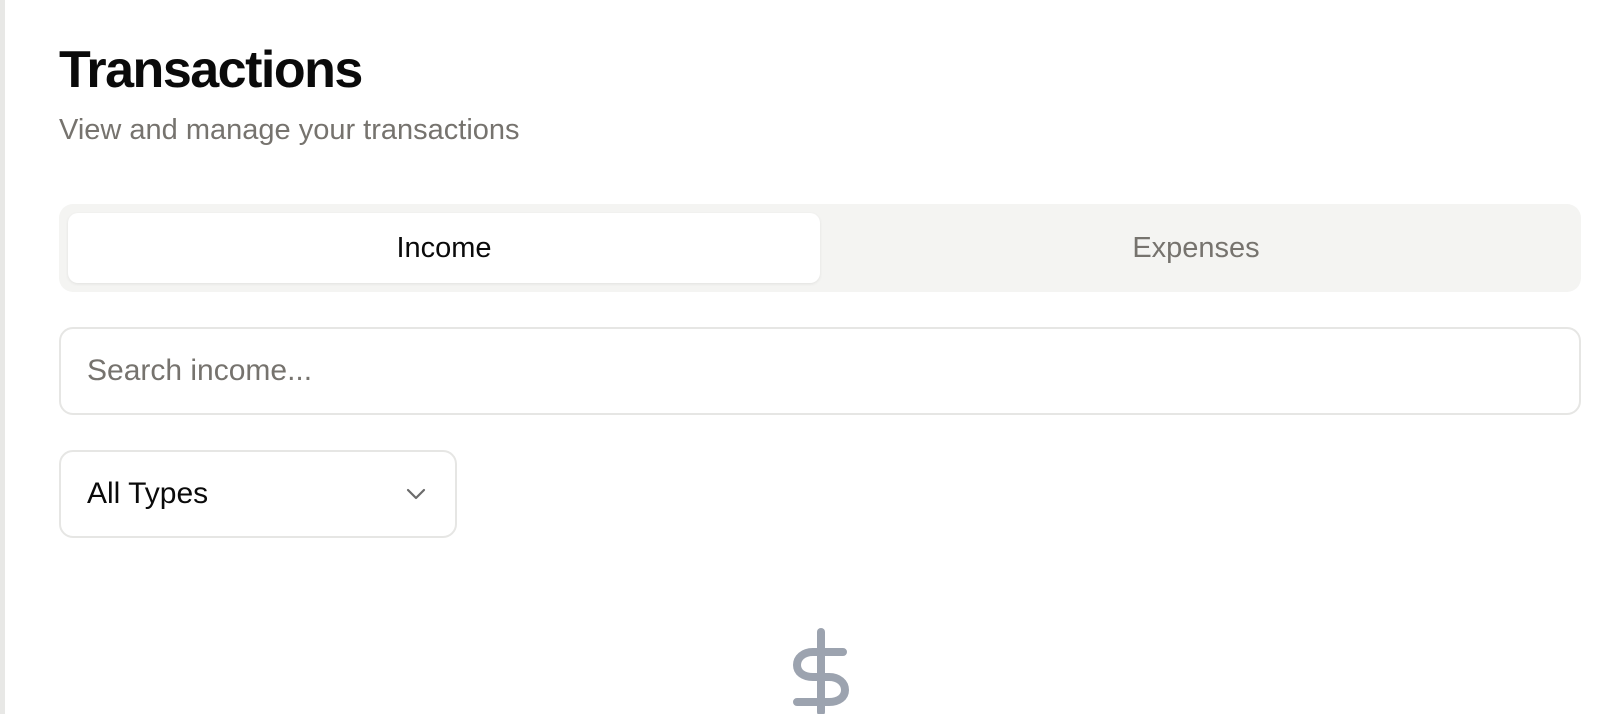  I want to click on tab-expenses: Expenses, so click(1196, 248).